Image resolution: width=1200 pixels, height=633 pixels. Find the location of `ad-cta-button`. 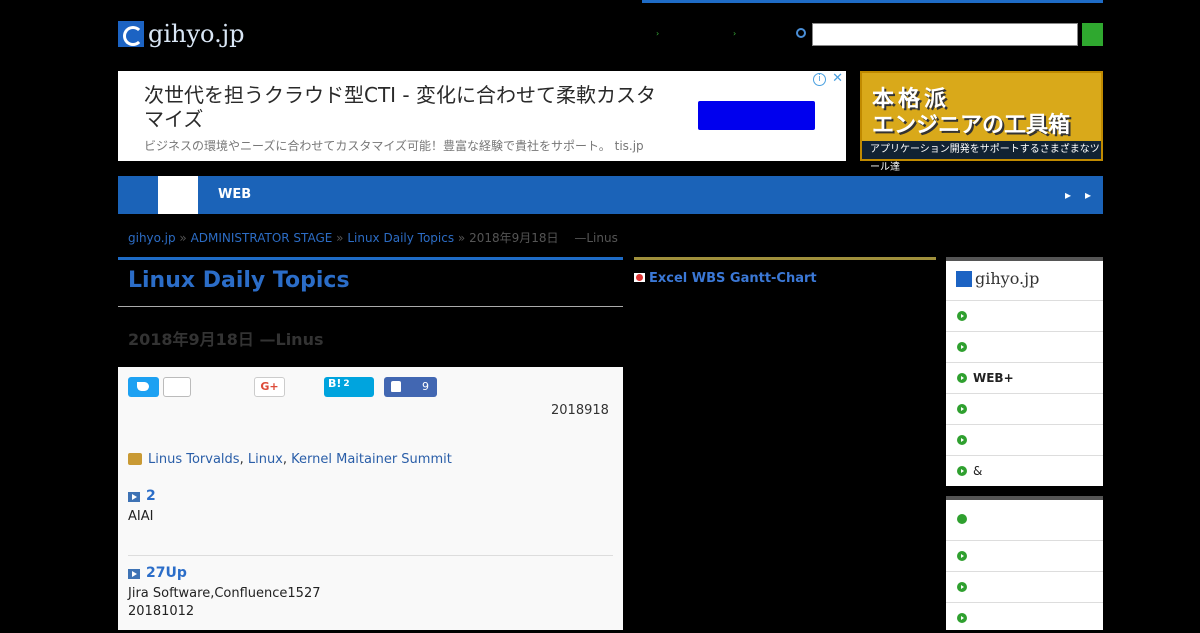

ad-cta-button is located at coordinates (756, 115).